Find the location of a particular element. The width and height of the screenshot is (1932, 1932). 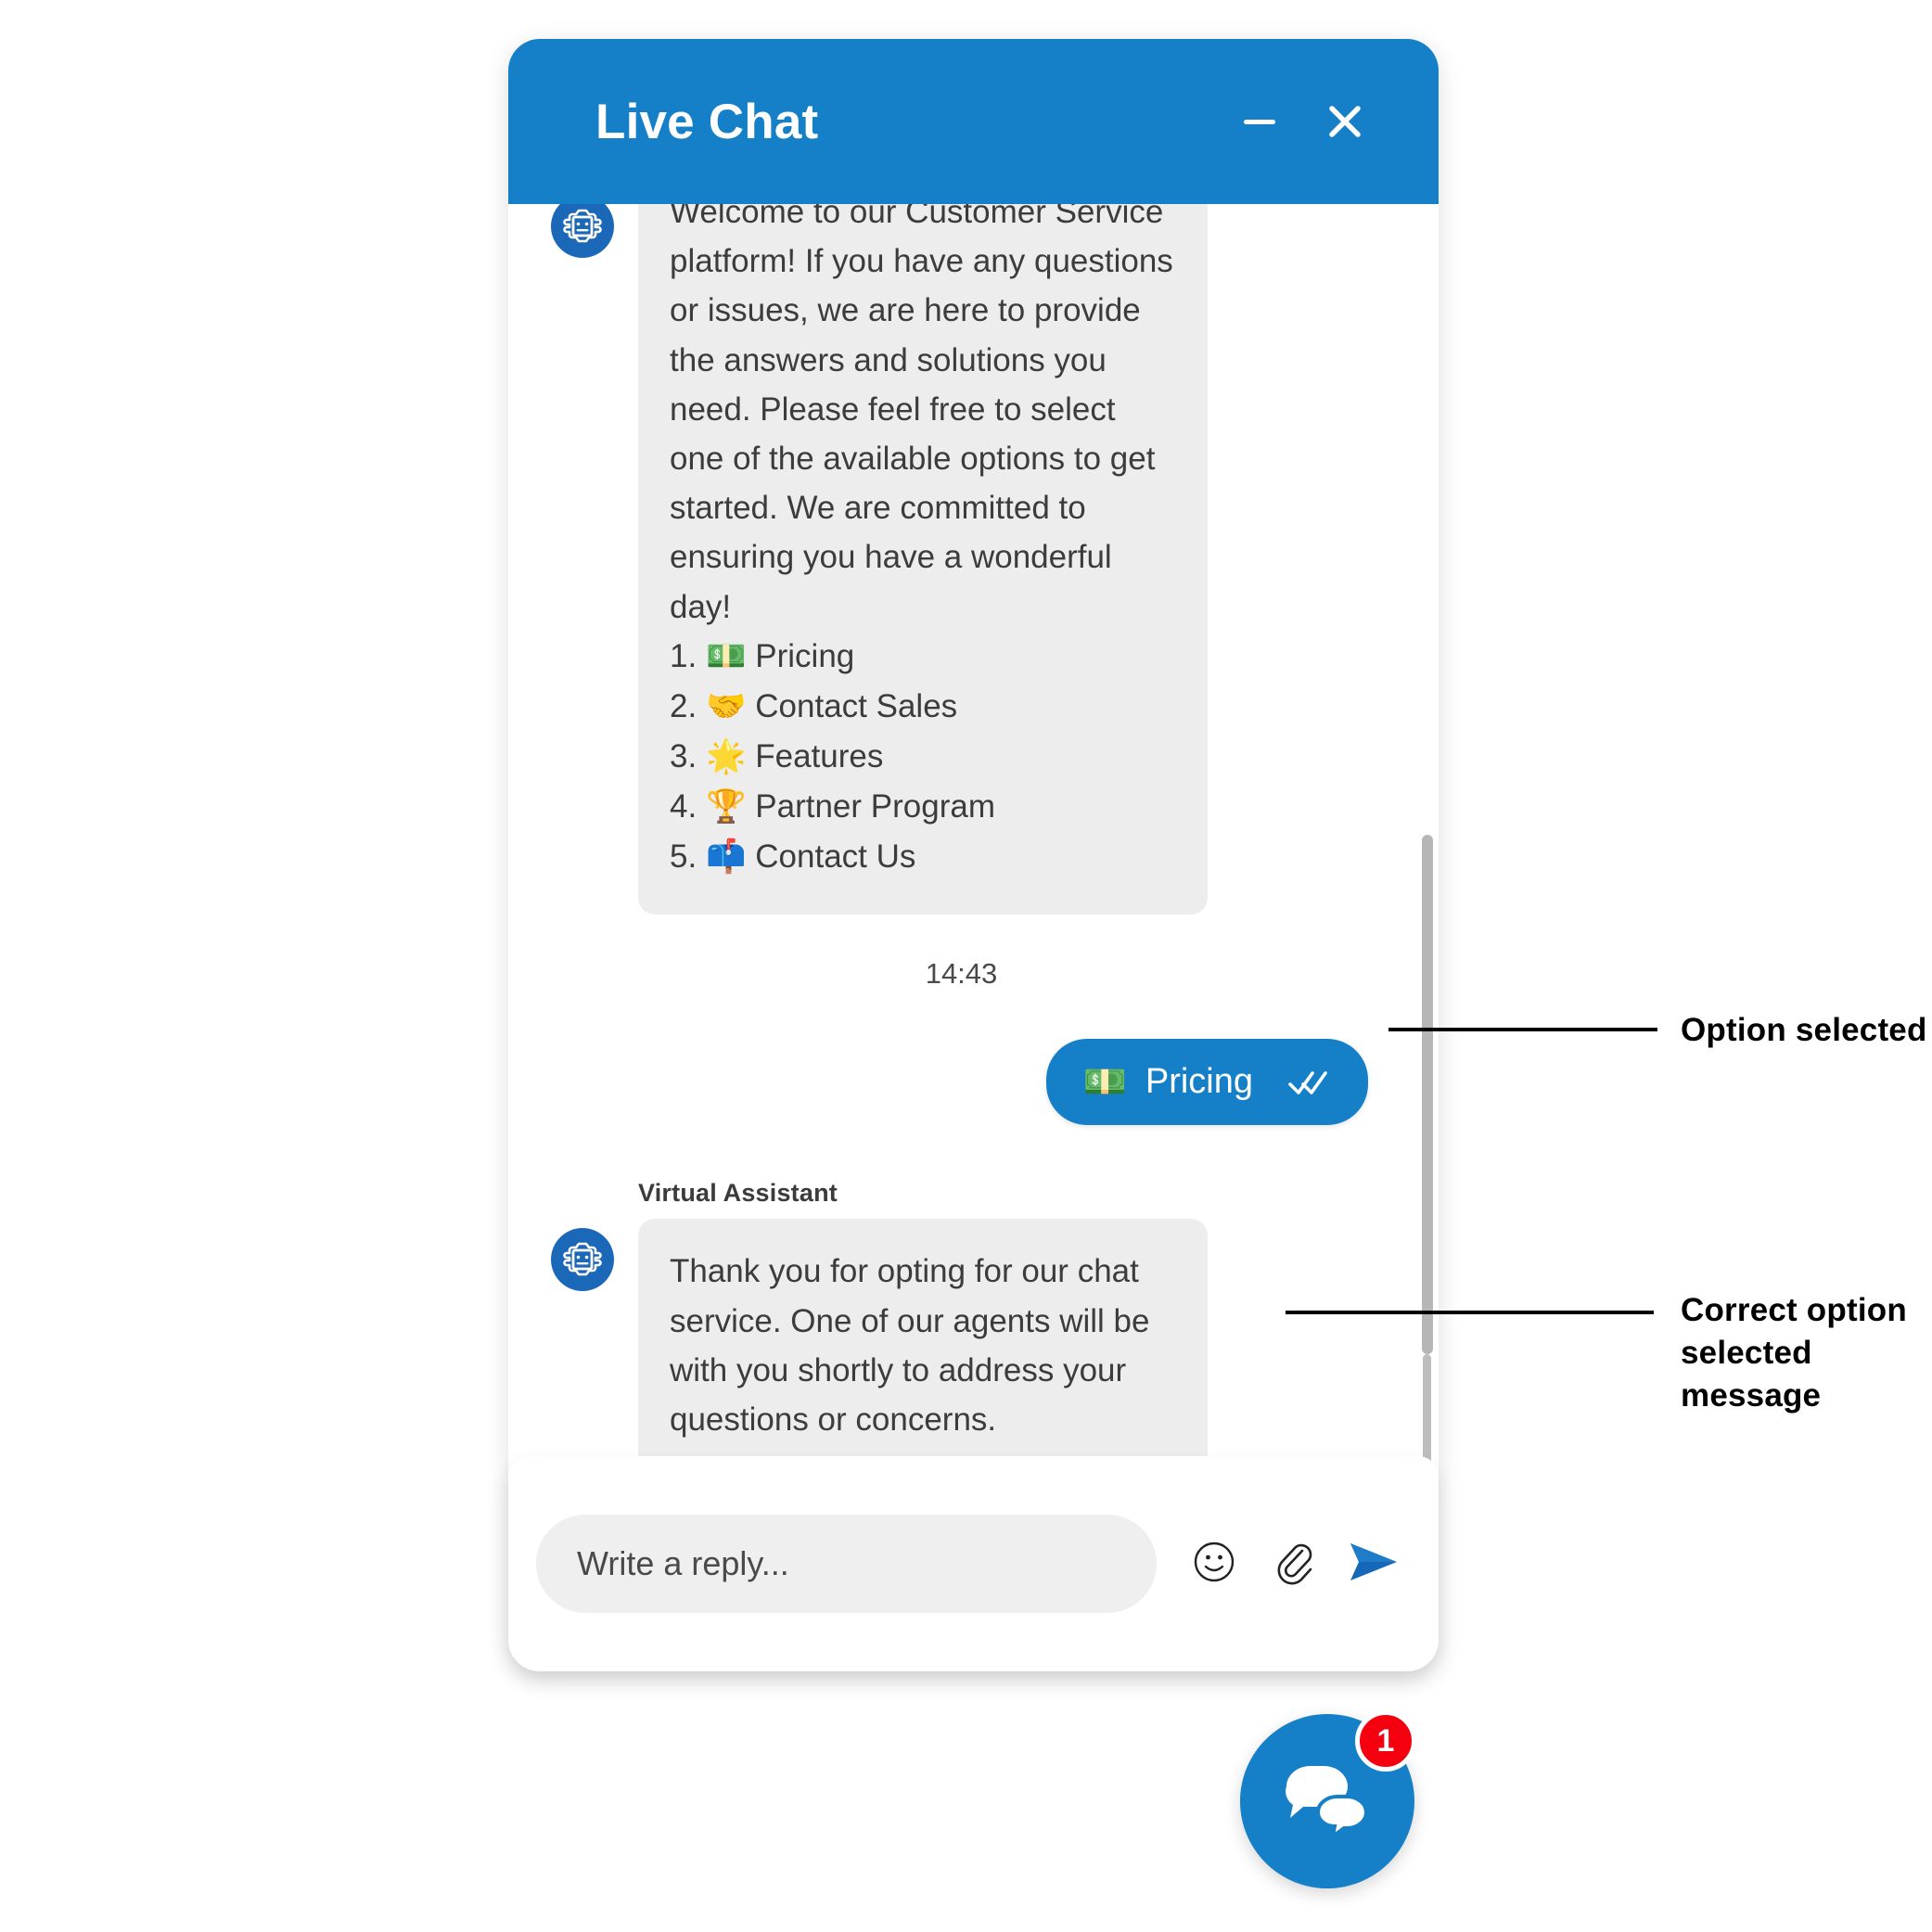

option-label: Partner Program is located at coordinates (875, 806).